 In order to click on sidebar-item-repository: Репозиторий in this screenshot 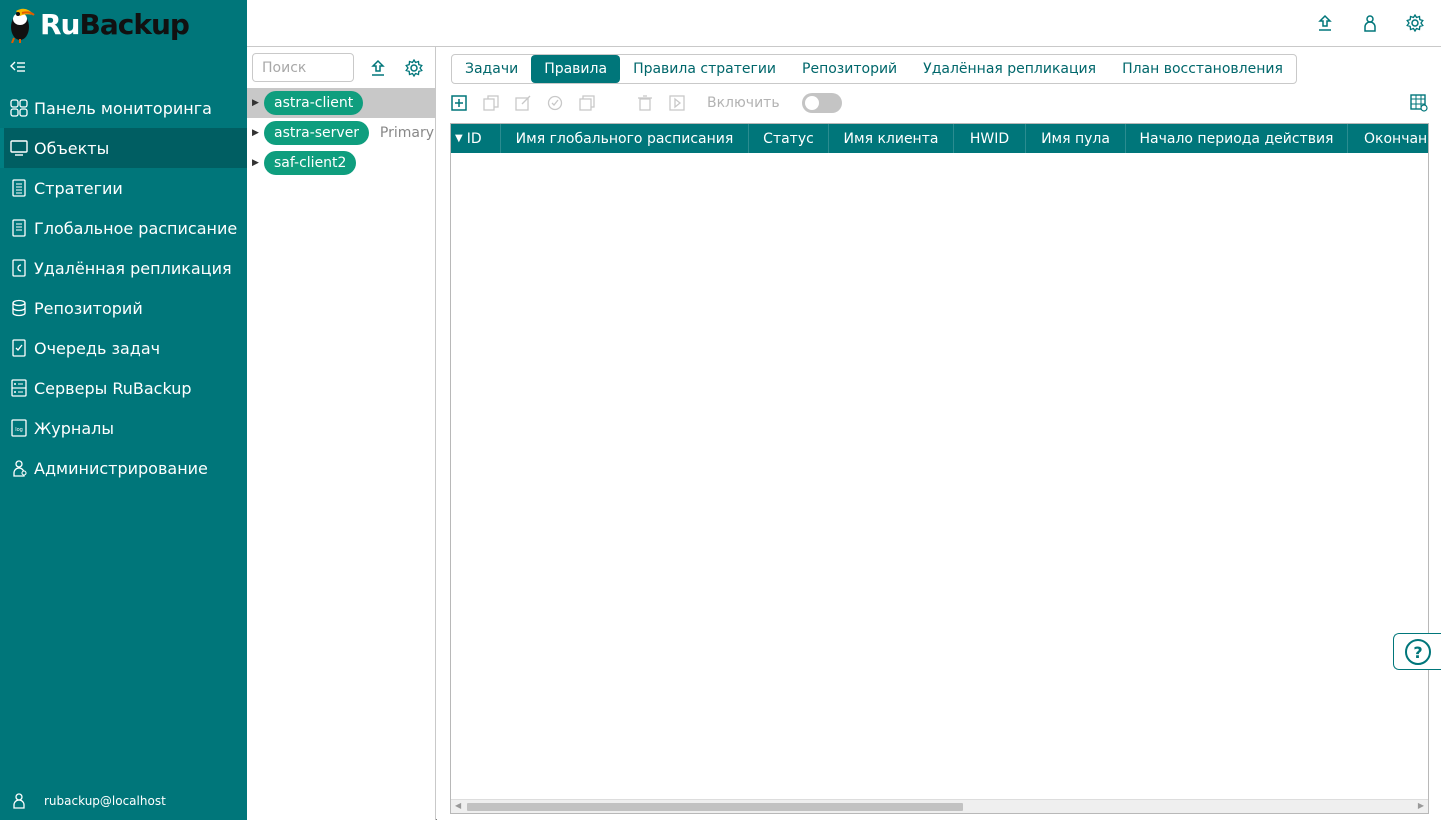, I will do `click(123, 308)`.